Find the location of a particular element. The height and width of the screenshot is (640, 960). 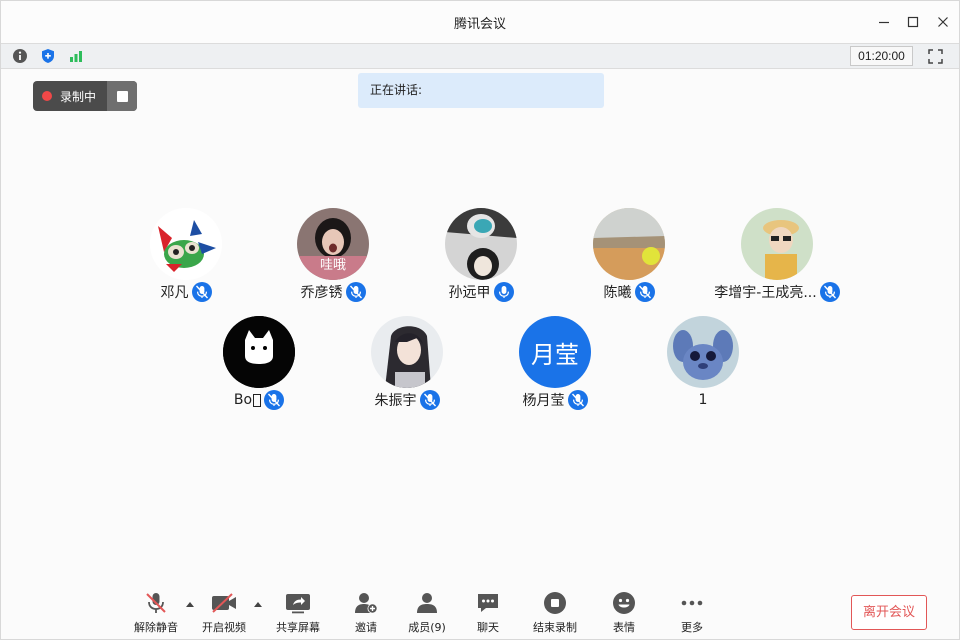

more-dots-icon is located at coordinates (692, 603).